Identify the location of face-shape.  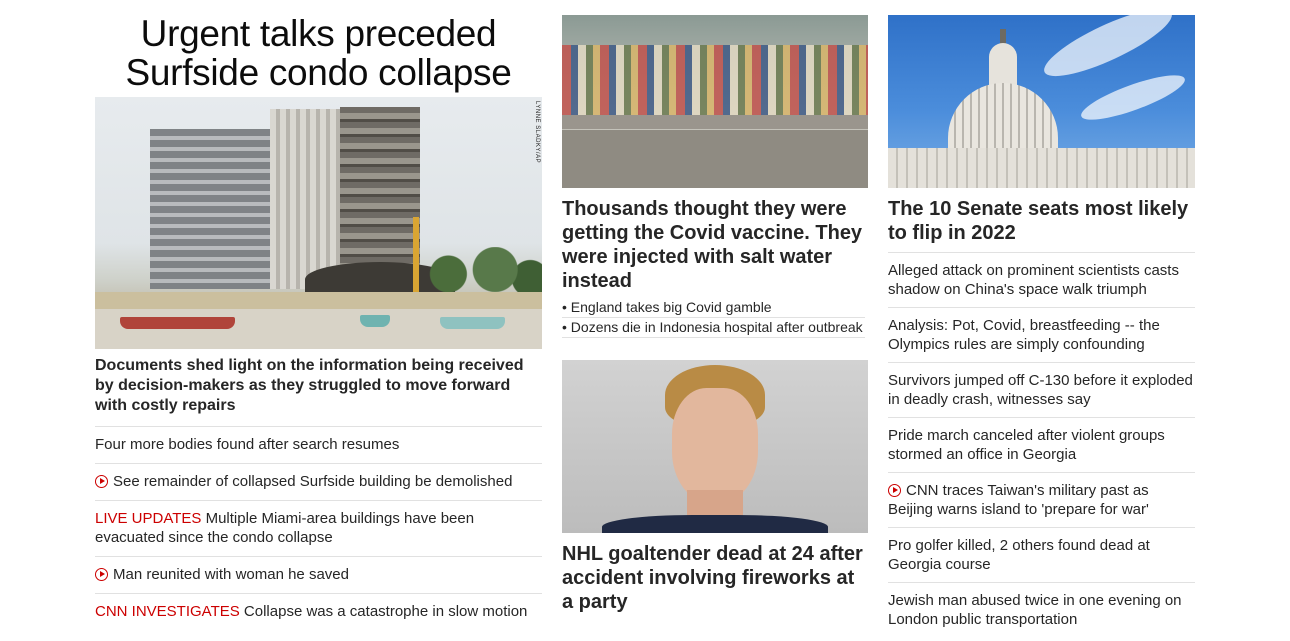
(715, 445).